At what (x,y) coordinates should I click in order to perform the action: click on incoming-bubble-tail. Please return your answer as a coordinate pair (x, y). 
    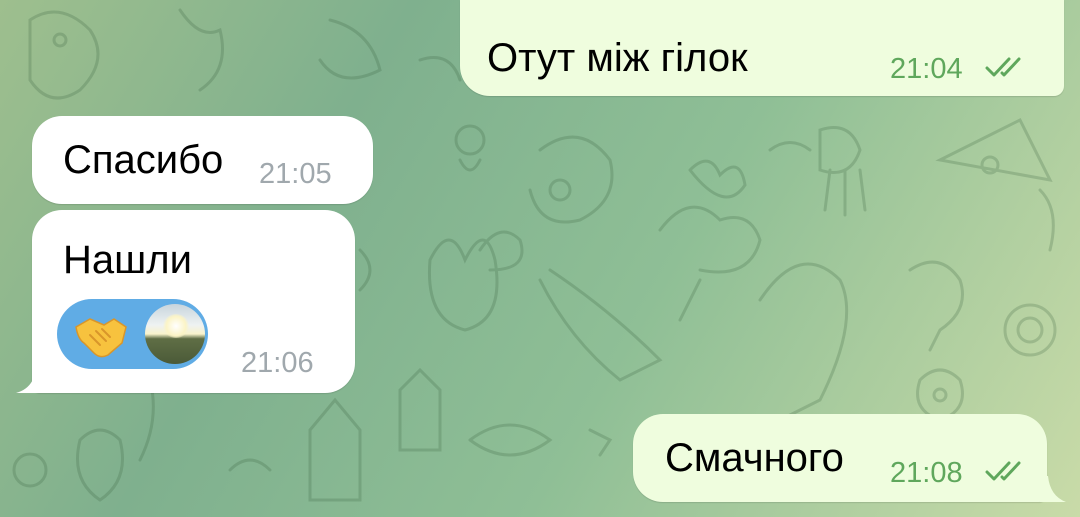
    Looking at the image, I should click on (30, 380).